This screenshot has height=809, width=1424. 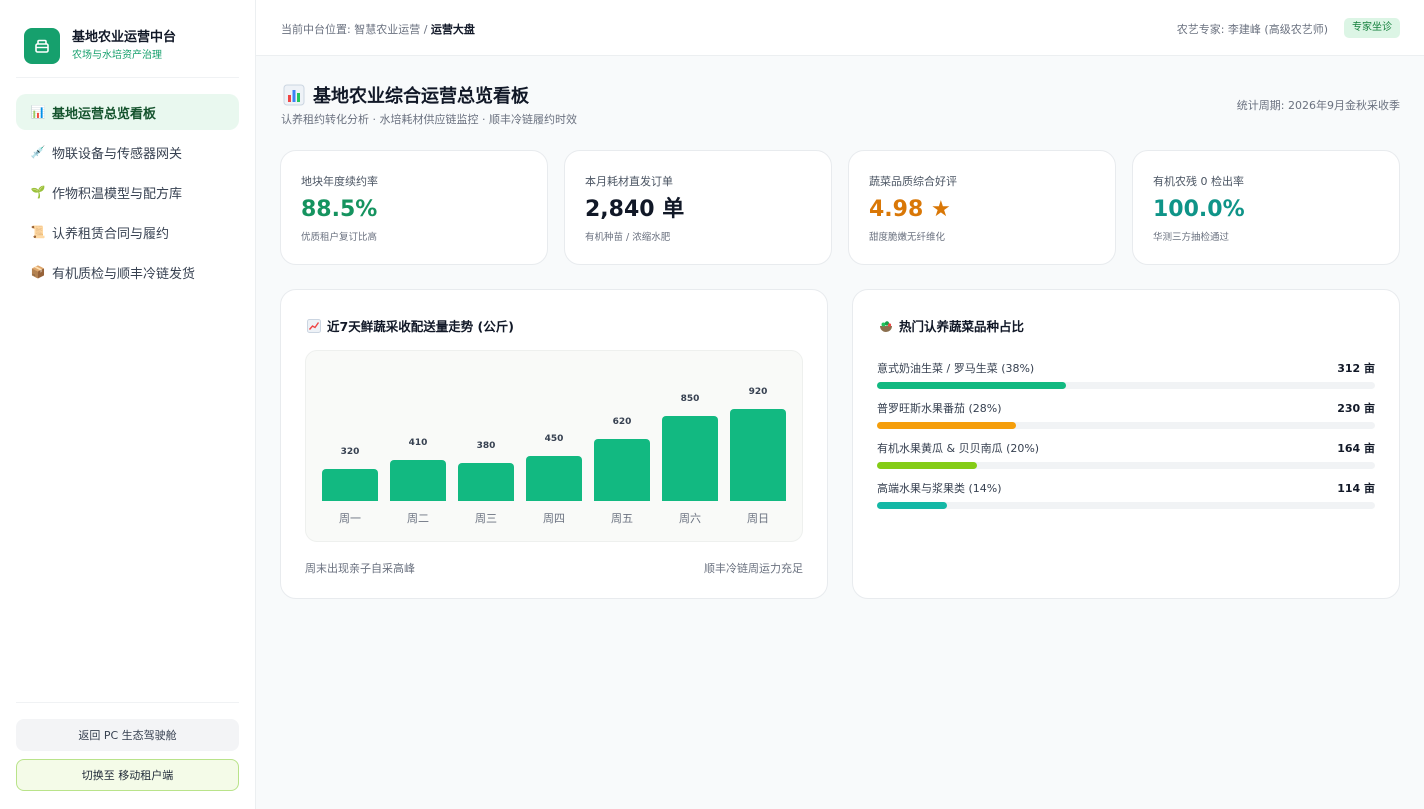 I want to click on sidebar-item-shipping: 📦 有机质检与顺丰冷链发货, so click(x=127, y=272).